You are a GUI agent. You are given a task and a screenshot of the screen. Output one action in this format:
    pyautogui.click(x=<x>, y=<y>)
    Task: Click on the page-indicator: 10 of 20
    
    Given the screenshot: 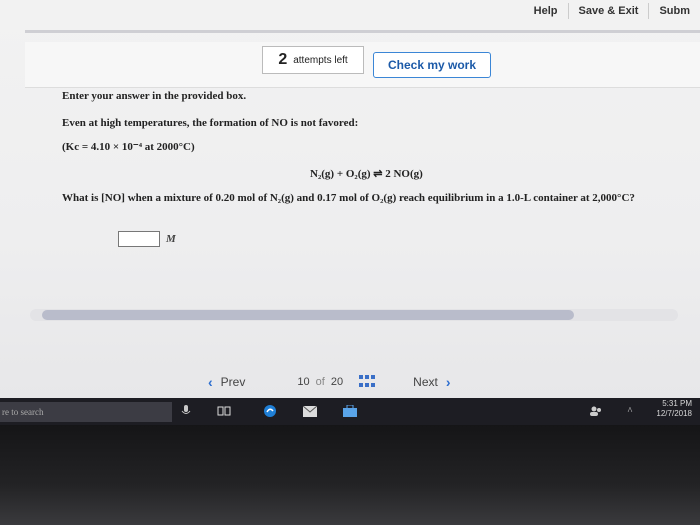 What is the action you would take?
    pyautogui.click(x=320, y=382)
    